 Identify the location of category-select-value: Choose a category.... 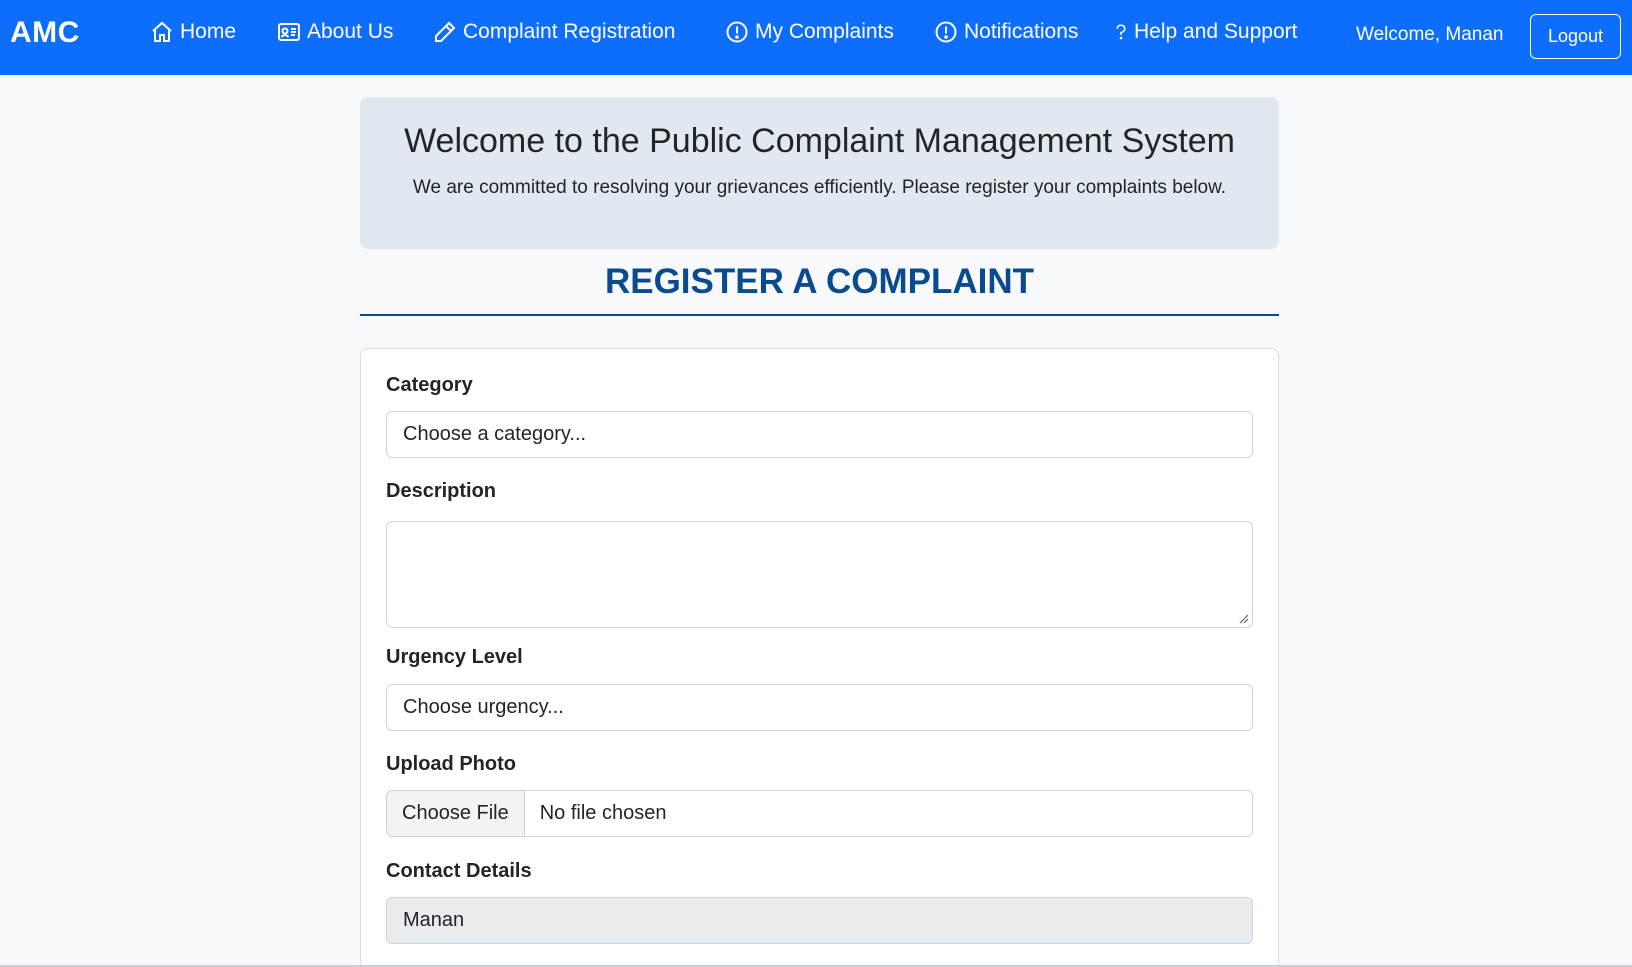
(495, 434).